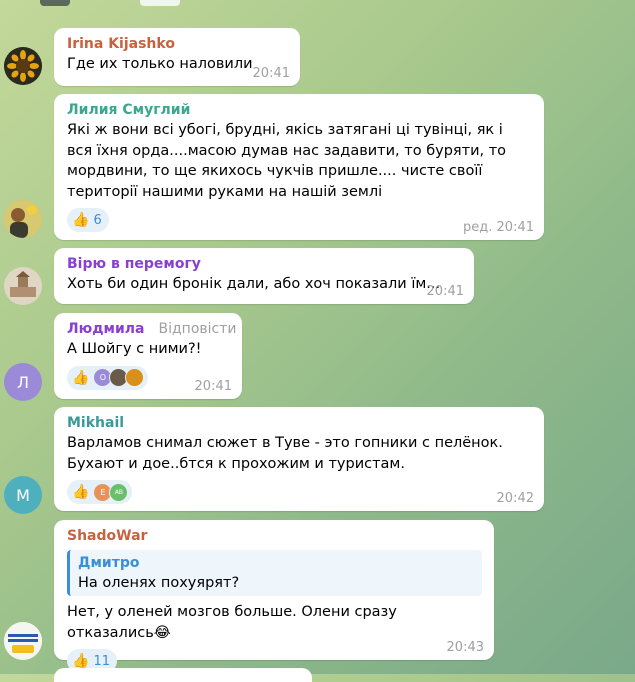 Image resolution: width=635 pixels, height=682 pixels. I want to click on quote-text: На оленях похуярят?, so click(159, 583).